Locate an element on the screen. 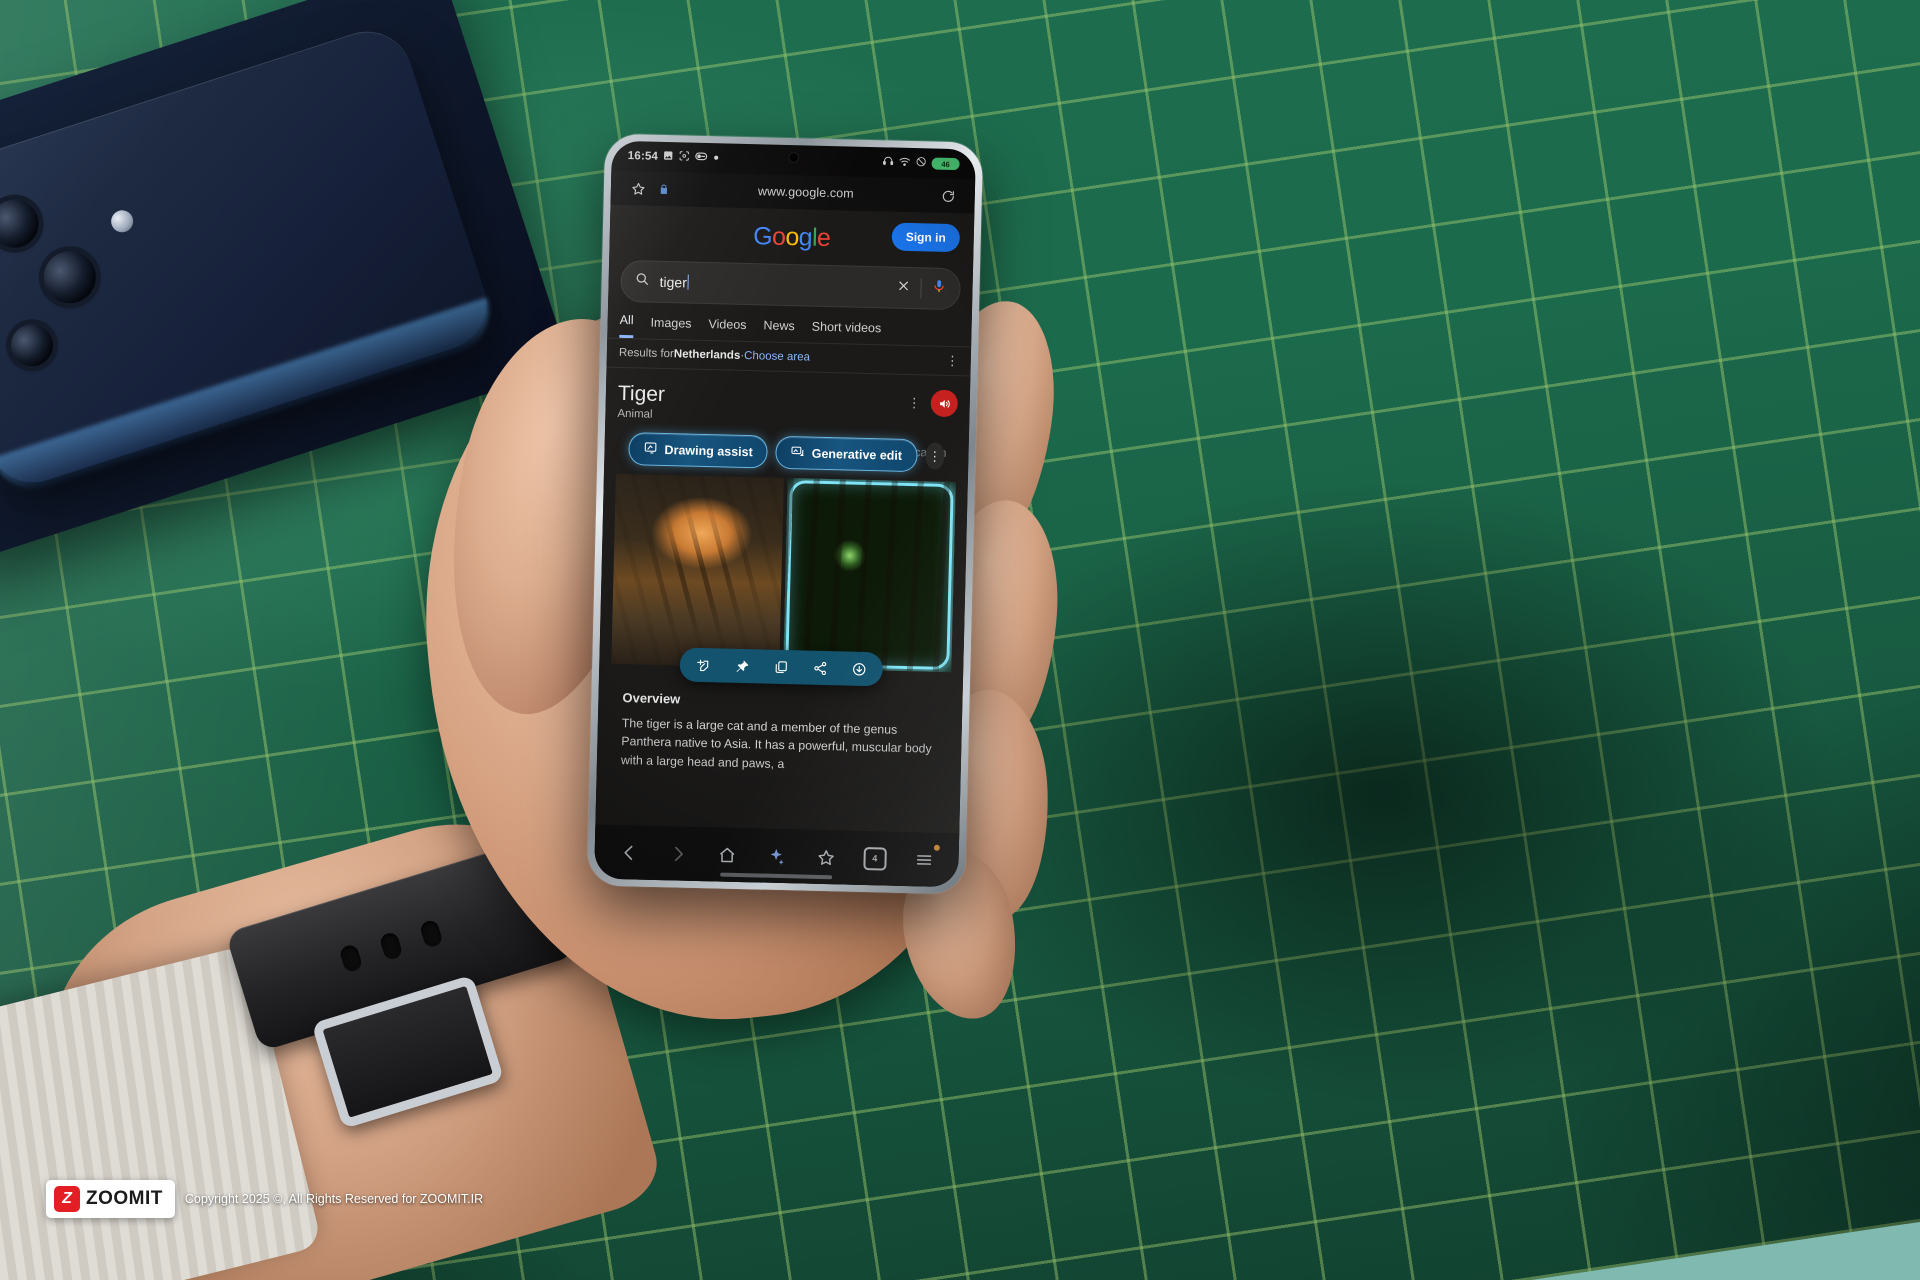 The image size is (1920, 1280). tab-all: All is located at coordinates (626, 325).